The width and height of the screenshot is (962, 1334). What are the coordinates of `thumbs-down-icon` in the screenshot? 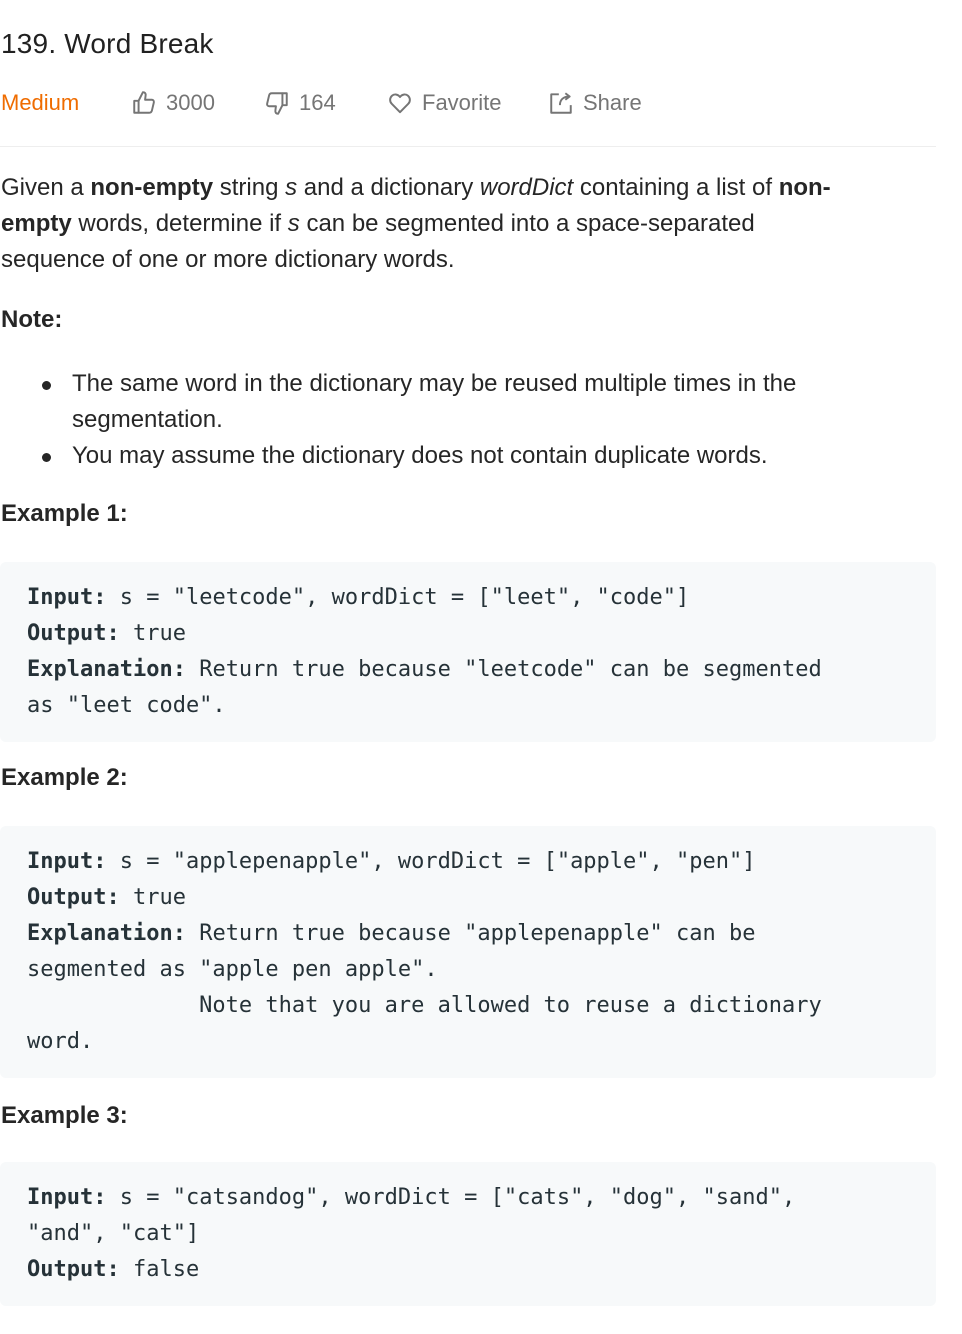 It's located at (277, 103).